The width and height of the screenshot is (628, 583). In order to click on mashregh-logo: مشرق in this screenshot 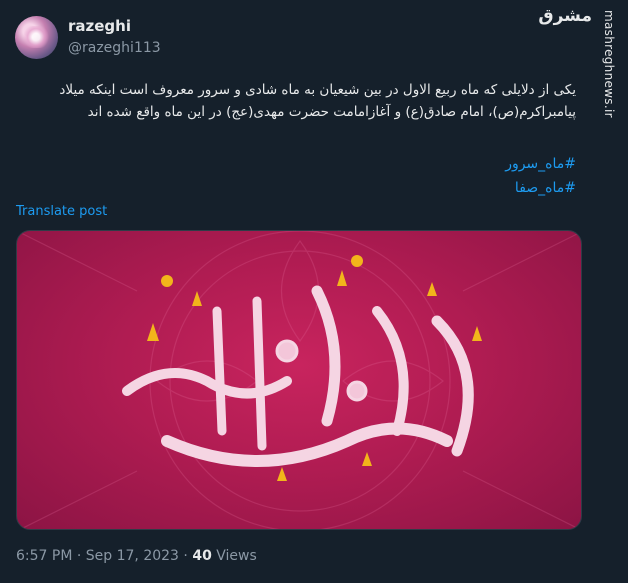, I will do `click(565, 16)`.